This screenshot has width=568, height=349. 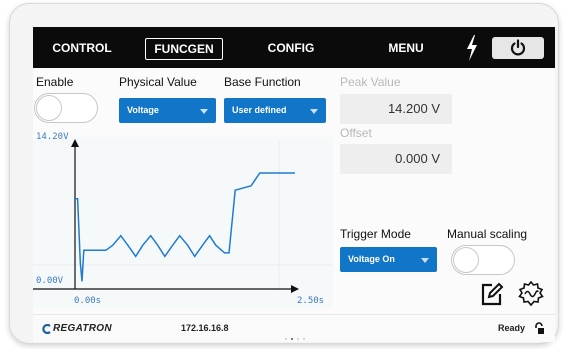 What do you see at coordinates (262, 82) in the screenshot?
I see `base-function-label: Base Function` at bounding box center [262, 82].